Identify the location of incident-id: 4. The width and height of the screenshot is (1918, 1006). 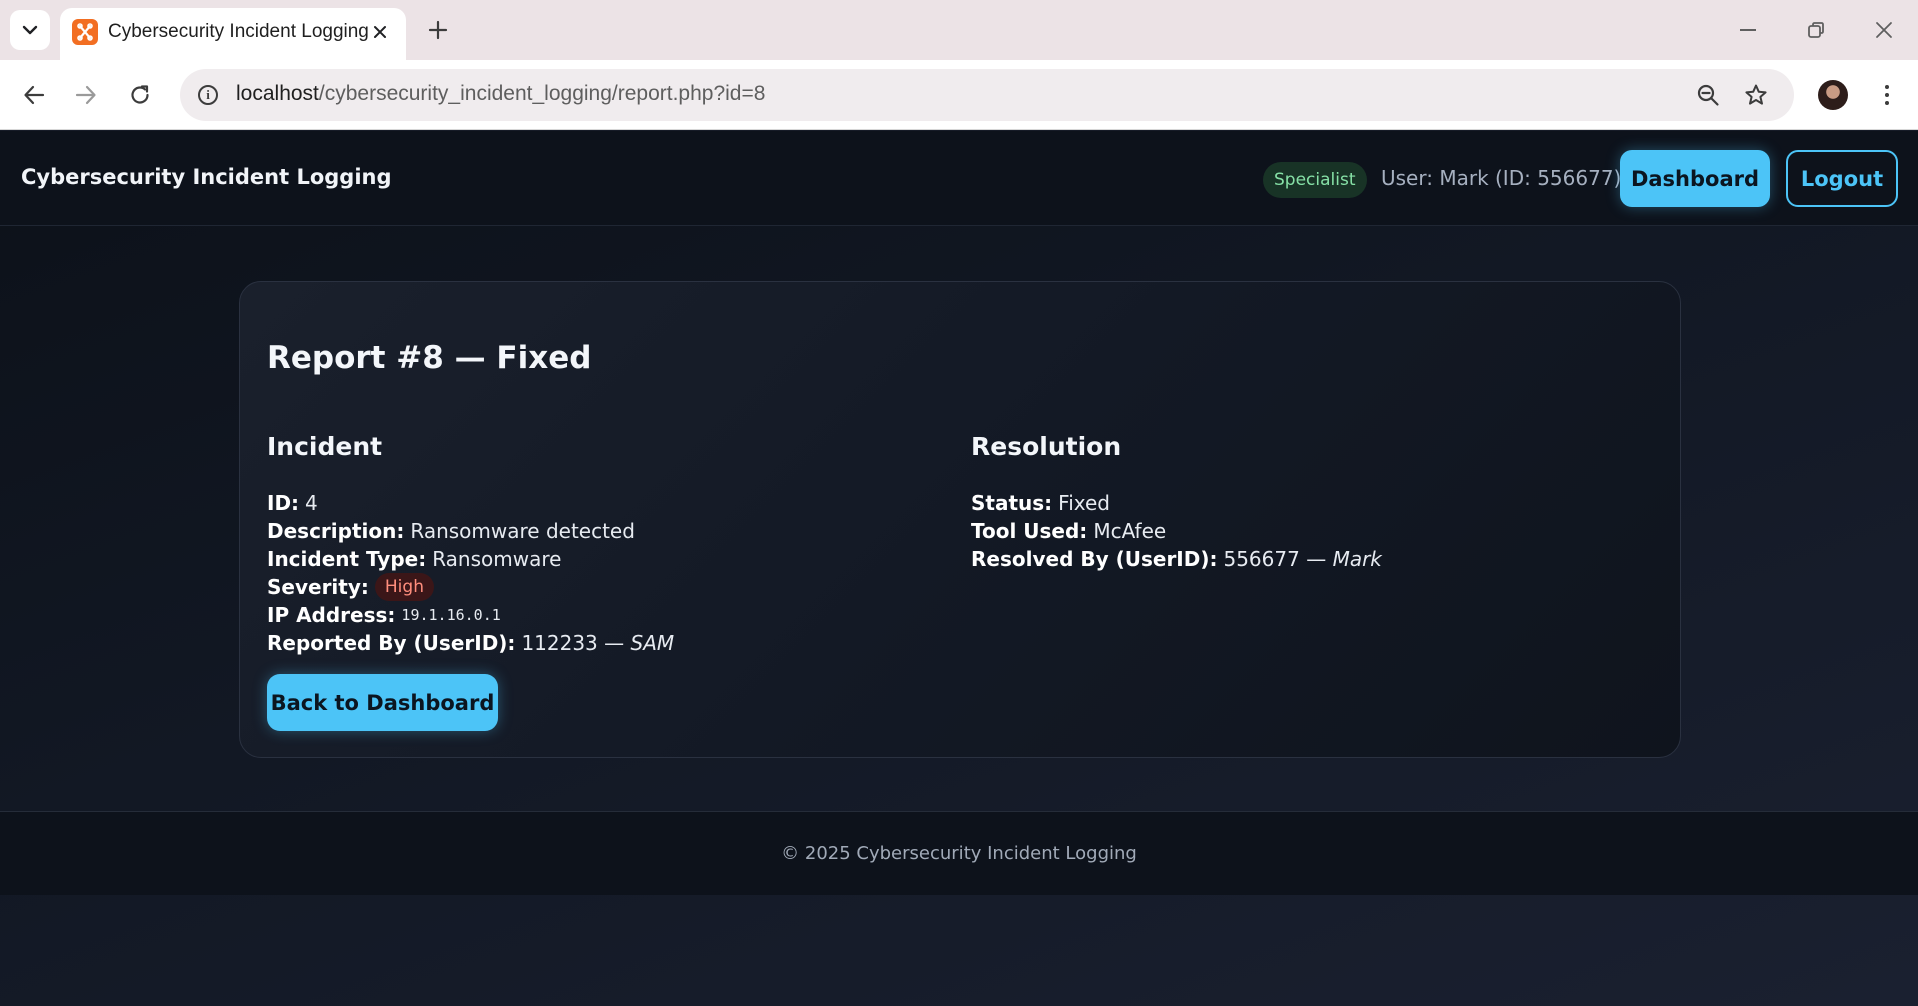
(311, 503).